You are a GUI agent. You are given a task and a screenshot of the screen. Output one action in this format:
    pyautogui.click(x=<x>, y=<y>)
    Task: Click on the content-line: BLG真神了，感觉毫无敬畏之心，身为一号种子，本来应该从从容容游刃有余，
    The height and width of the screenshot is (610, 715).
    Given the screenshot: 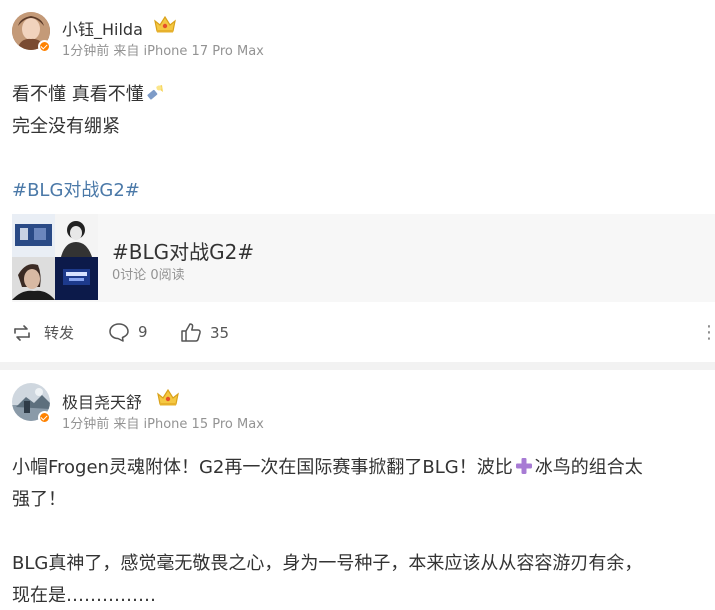 What is the action you would take?
    pyautogui.click(x=327, y=563)
    